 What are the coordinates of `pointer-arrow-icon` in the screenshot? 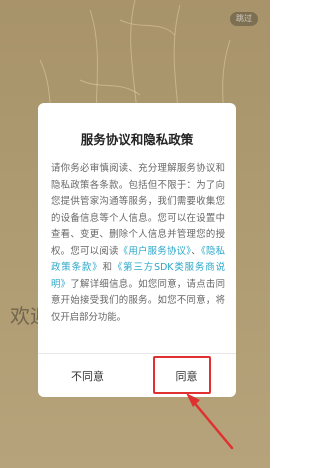 It's located at (210, 421).